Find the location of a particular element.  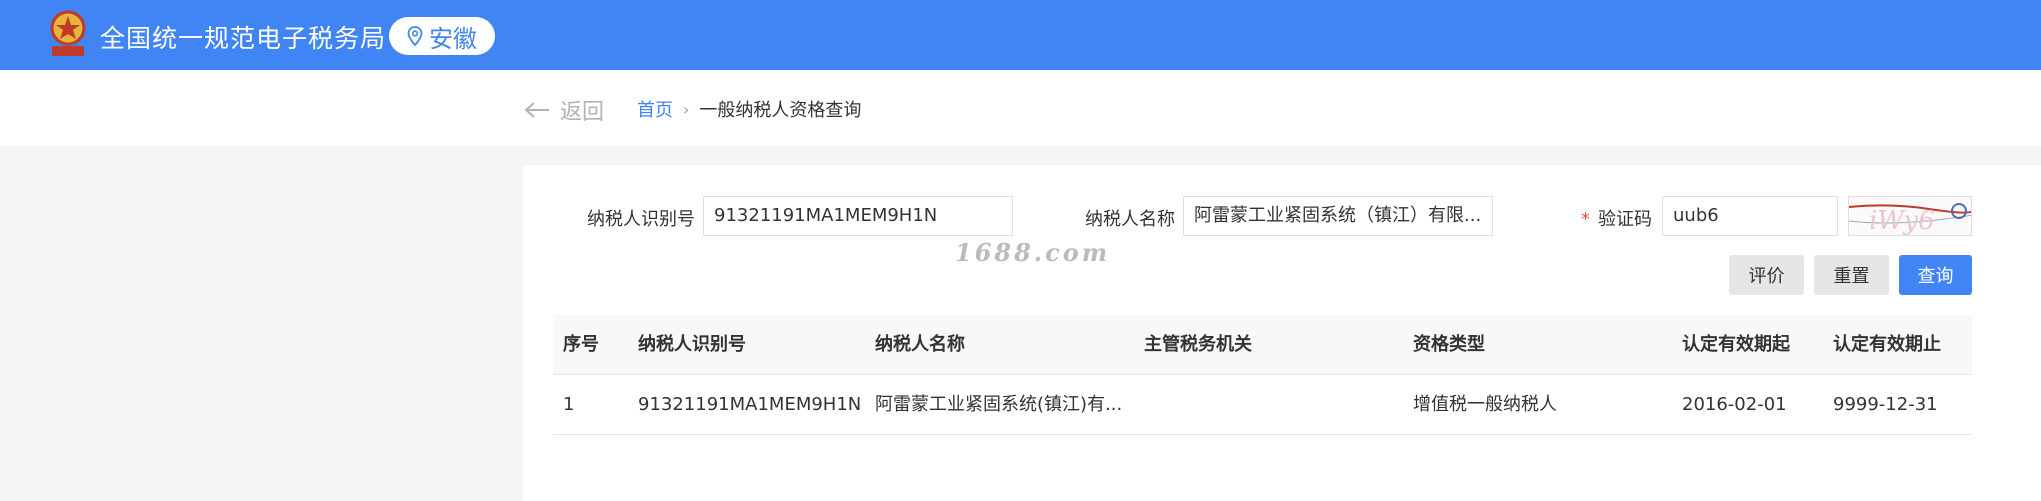

column-header: 纳税人名称 is located at coordinates (920, 344).